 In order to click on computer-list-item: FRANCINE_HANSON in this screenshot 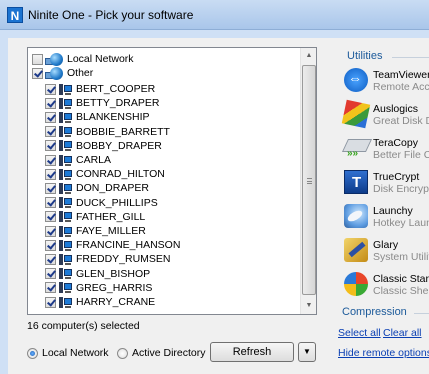, I will do `click(112, 245)`.